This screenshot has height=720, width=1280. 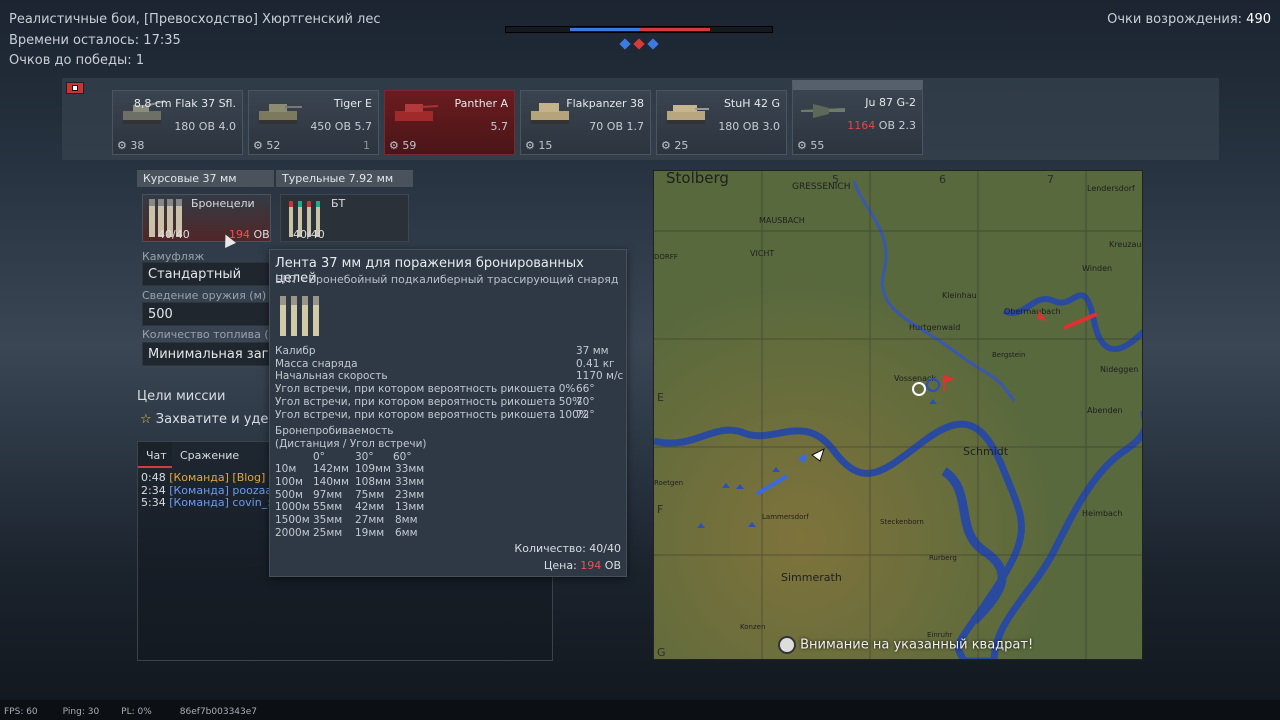 I want to click on time-remaining: Времени осталось: 17:35, so click(x=95, y=41).